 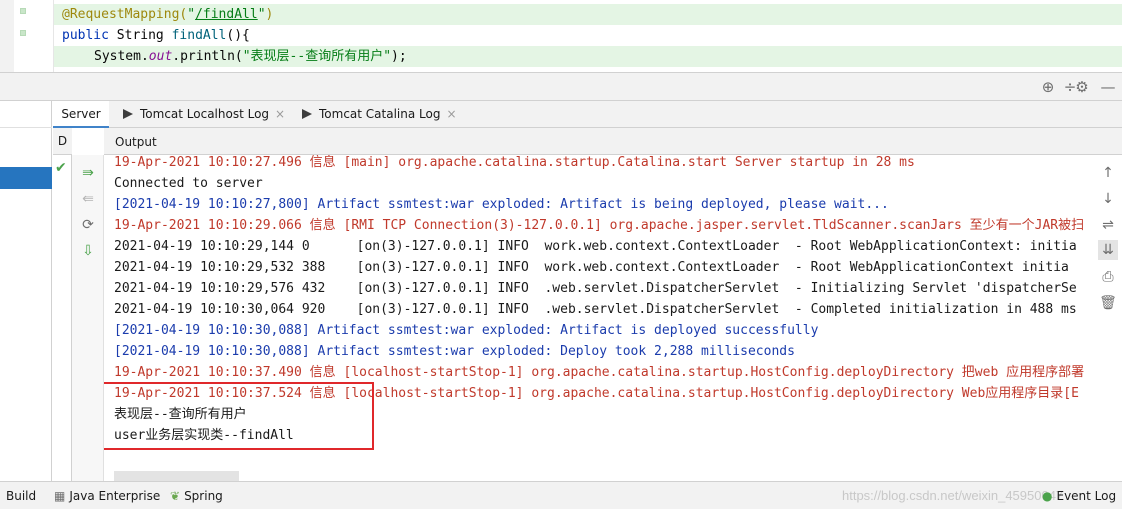 I want to click on status-label: Build, so click(x=21, y=496).